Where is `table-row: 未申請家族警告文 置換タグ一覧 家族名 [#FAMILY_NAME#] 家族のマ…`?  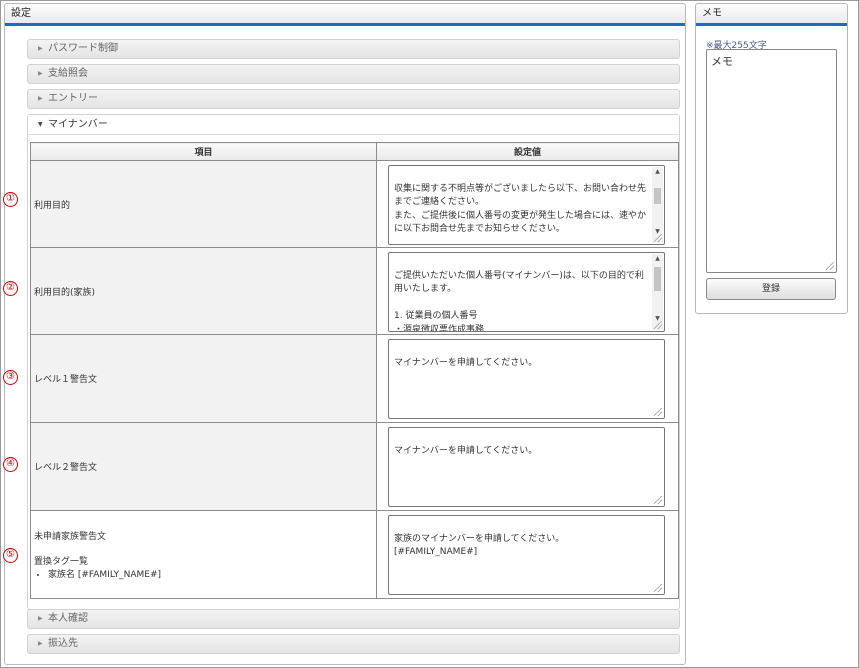 table-row: 未申請家族警告文 置換タグ一覧 家族名 [#FAMILY_NAME#] 家族のマ… is located at coordinates (354, 554).